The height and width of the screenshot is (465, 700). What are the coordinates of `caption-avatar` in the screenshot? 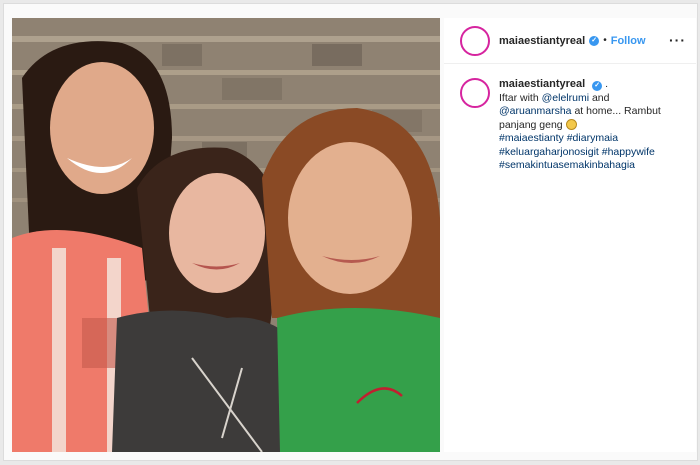 It's located at (475, 93).